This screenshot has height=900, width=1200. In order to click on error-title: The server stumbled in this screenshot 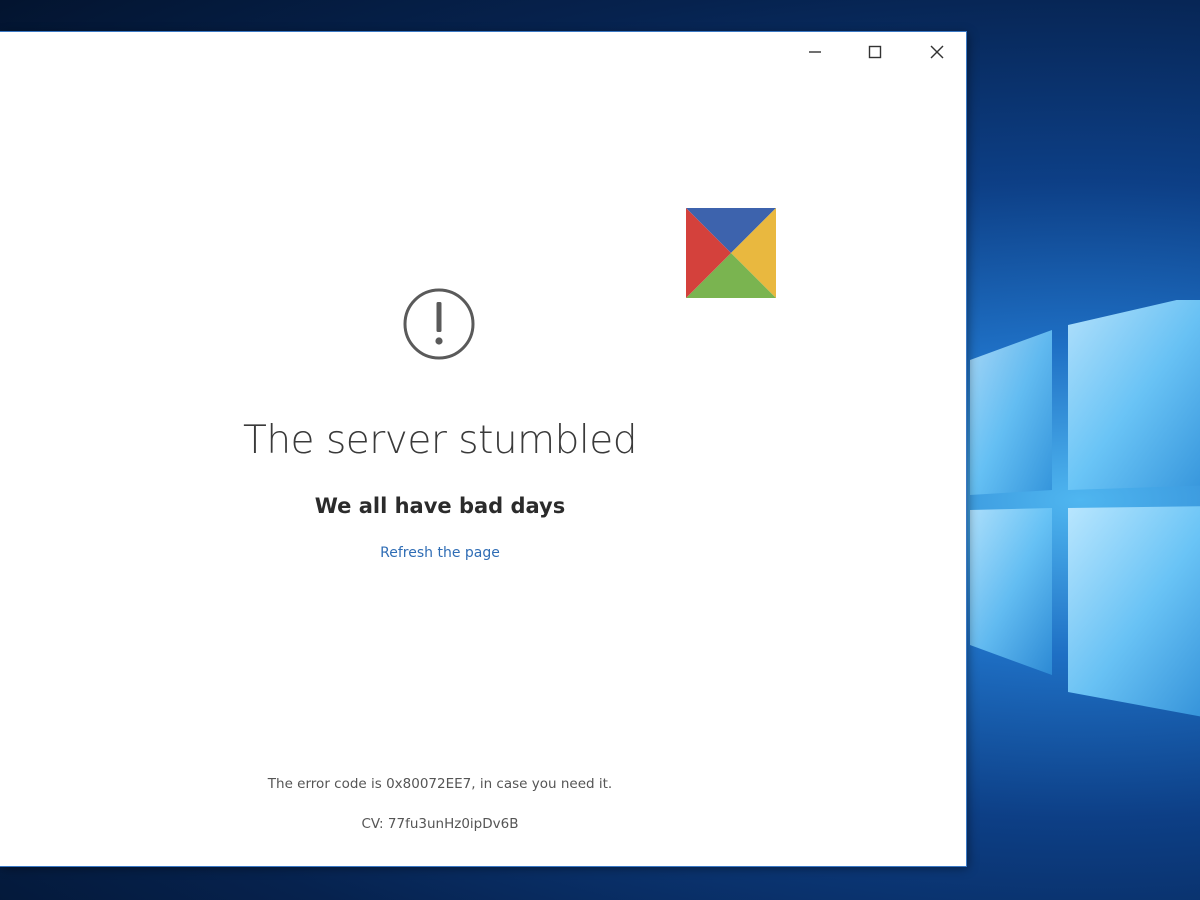, I will do `click(440, 440)`.